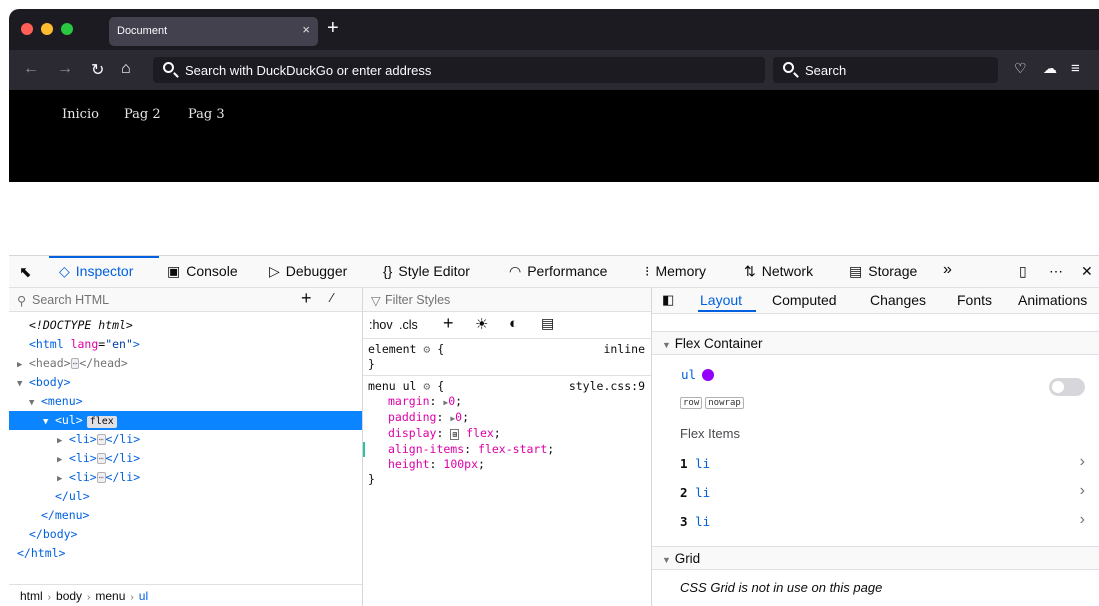 This screenshot has height=606, width=1099. Describe the element at coordinates (185, 515) in the screenshot. I see `menu-close-tag: </menu>` at that location.